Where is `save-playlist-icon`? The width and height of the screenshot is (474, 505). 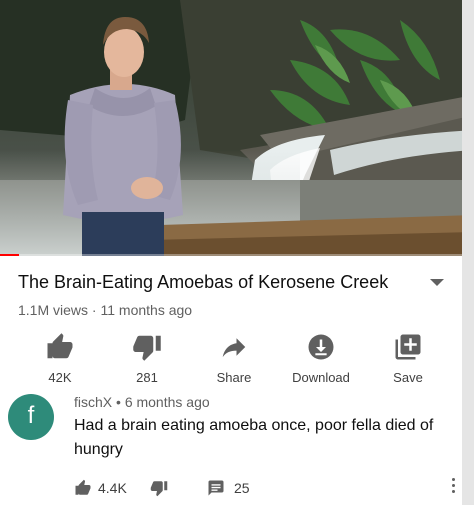
save-playlist-icon is located at coordinates (408, 347).